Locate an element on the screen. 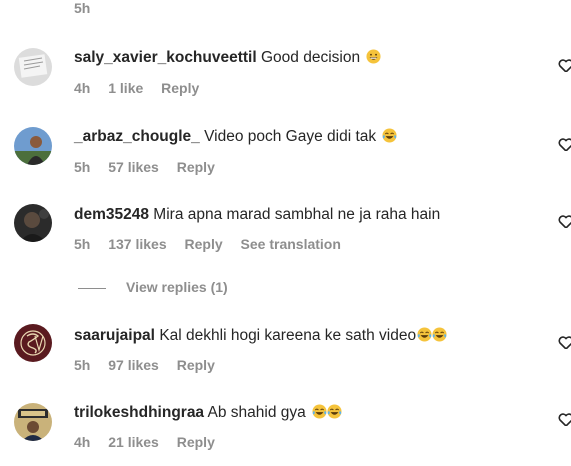 This screenshot has height=466, width=571. comment-meta: 5h 57 likes Reply is located at coordinates (151, 167).